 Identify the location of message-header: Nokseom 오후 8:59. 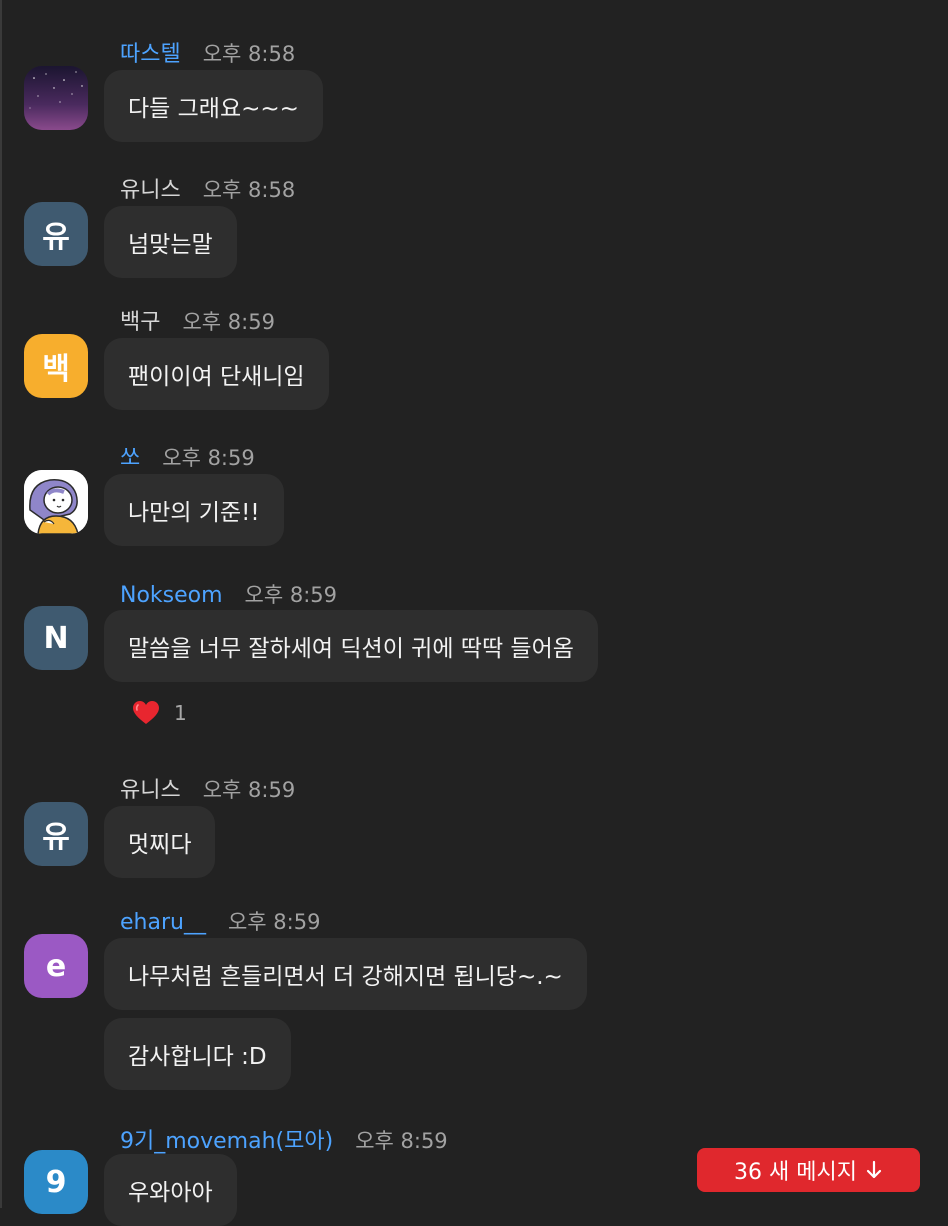
(228, 594).